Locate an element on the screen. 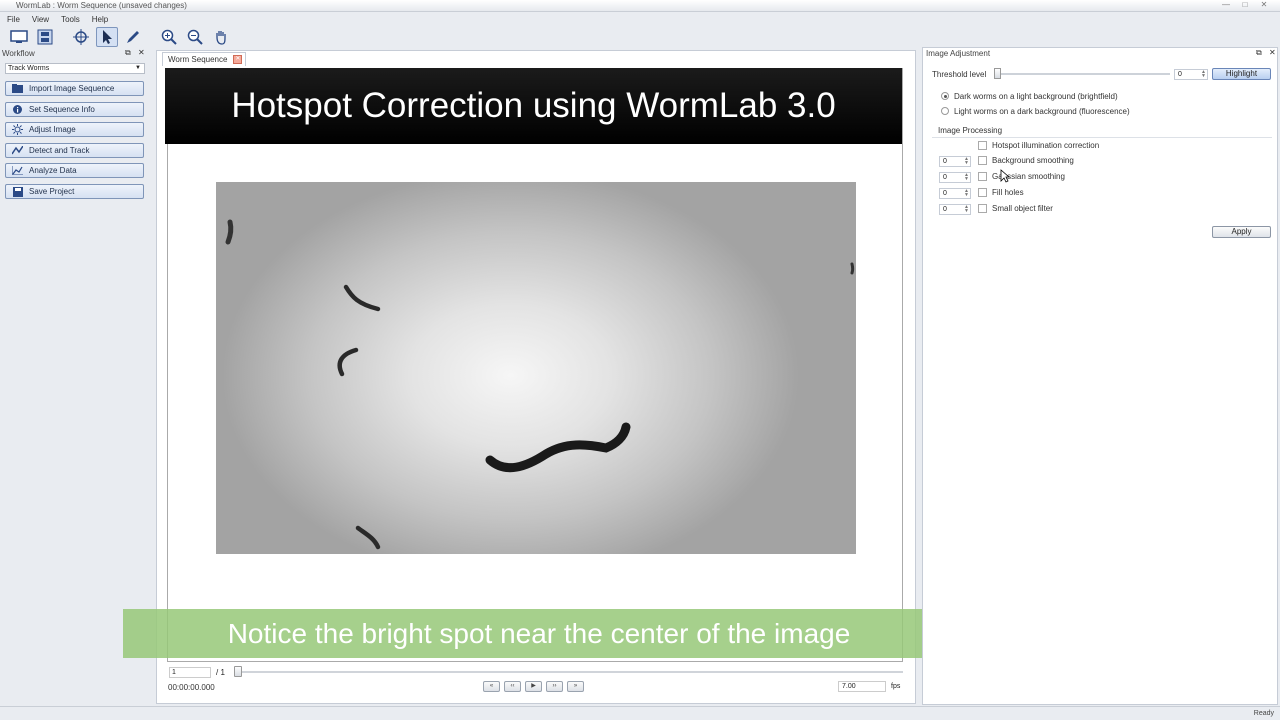  small-object-filter-input: 0 ▲ ▼ is located at coordinates (955, 209).